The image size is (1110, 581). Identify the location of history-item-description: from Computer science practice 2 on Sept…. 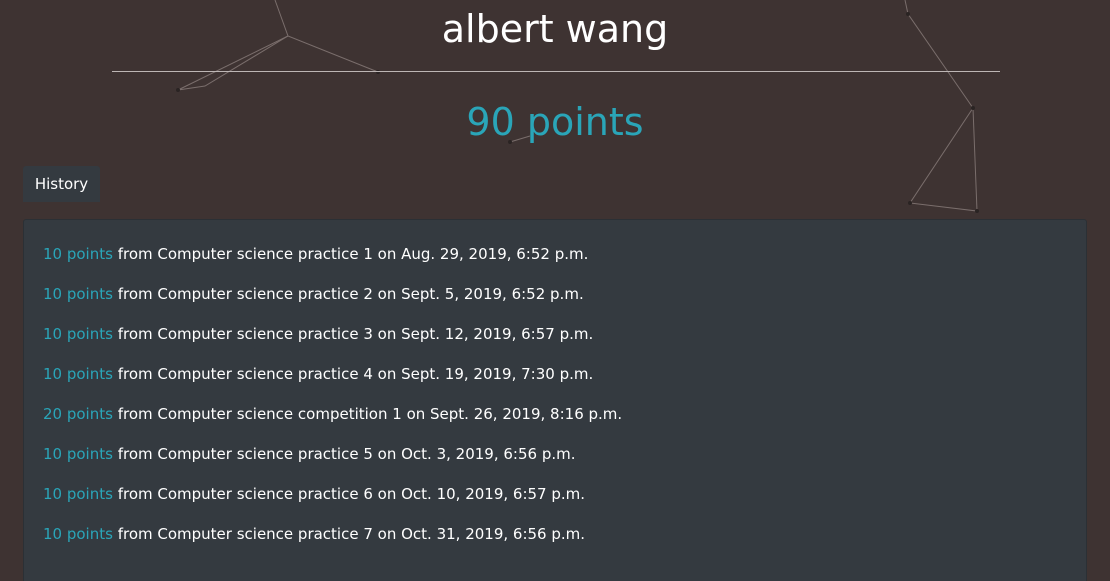
(348, 294).